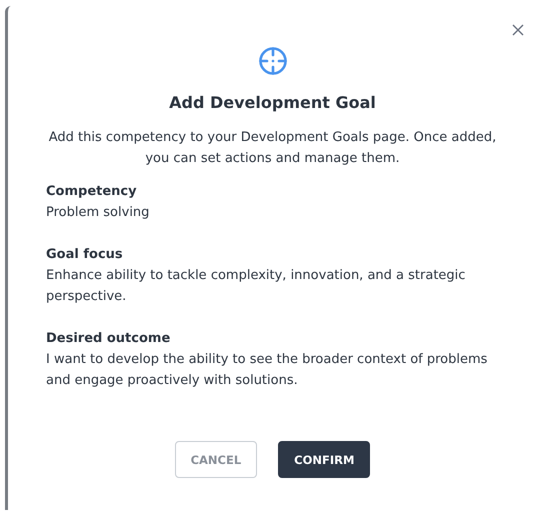  Describe the element at coordinates (256, 286) in the screenshot. I see `field-value: Enhance ability to tackle complexity, innovation, and a strategic perspective.` at that location.